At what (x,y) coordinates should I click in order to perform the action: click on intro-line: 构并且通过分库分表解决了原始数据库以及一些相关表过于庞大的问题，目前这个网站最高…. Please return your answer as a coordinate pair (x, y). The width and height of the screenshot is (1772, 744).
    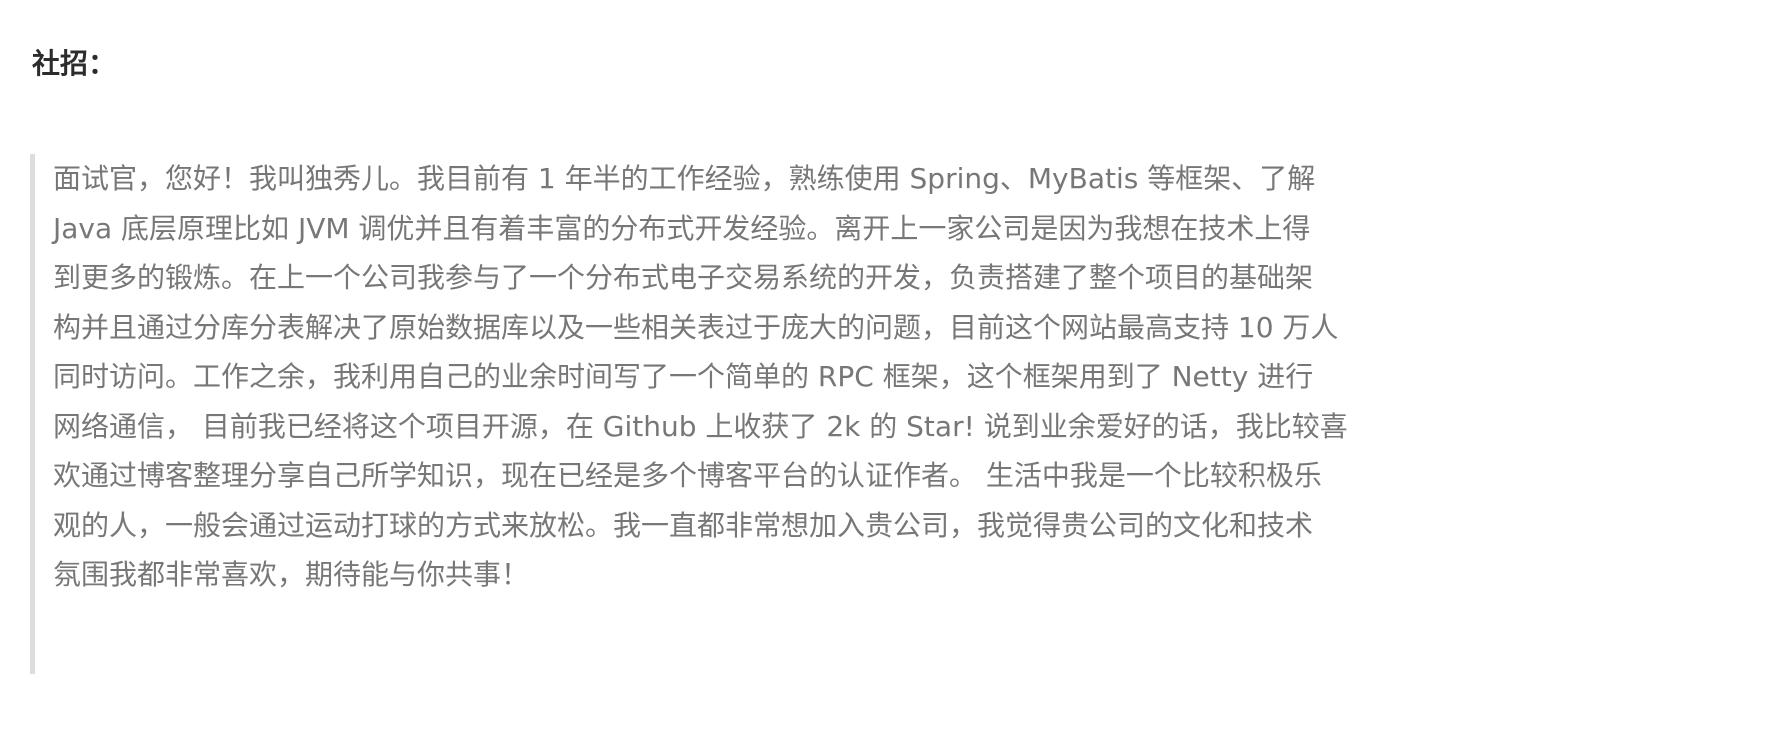
    Looking at the image, I should click on (696, 327).